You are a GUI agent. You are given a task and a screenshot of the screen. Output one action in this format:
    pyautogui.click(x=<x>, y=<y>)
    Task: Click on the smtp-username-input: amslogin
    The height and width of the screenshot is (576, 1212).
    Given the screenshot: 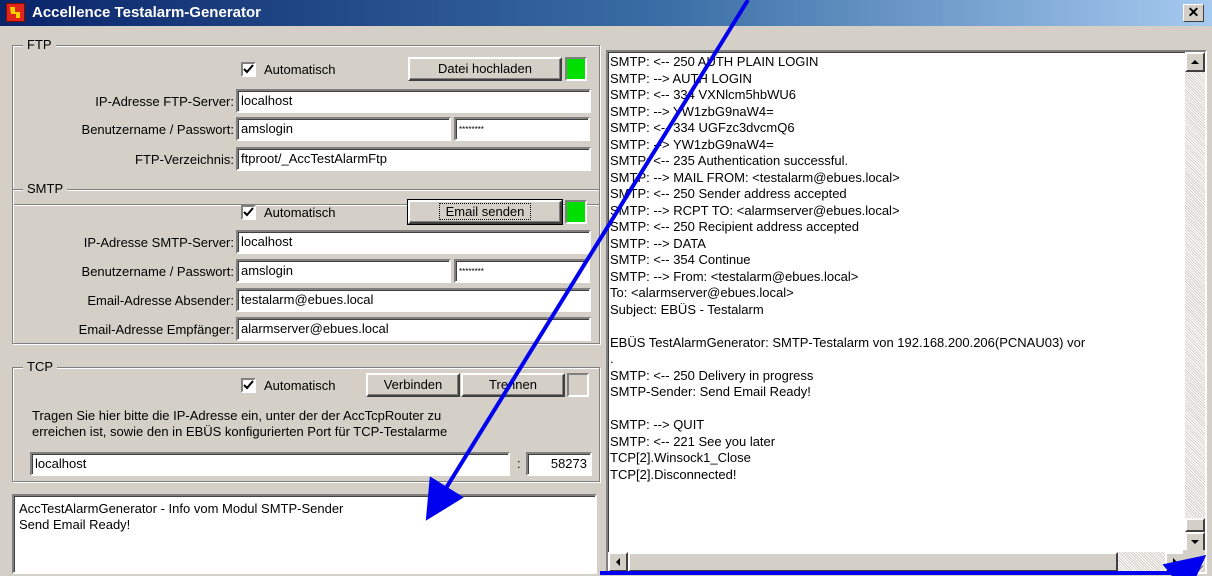 What is the action you would take?
    pyautogui.click(x=343, y=271)
    